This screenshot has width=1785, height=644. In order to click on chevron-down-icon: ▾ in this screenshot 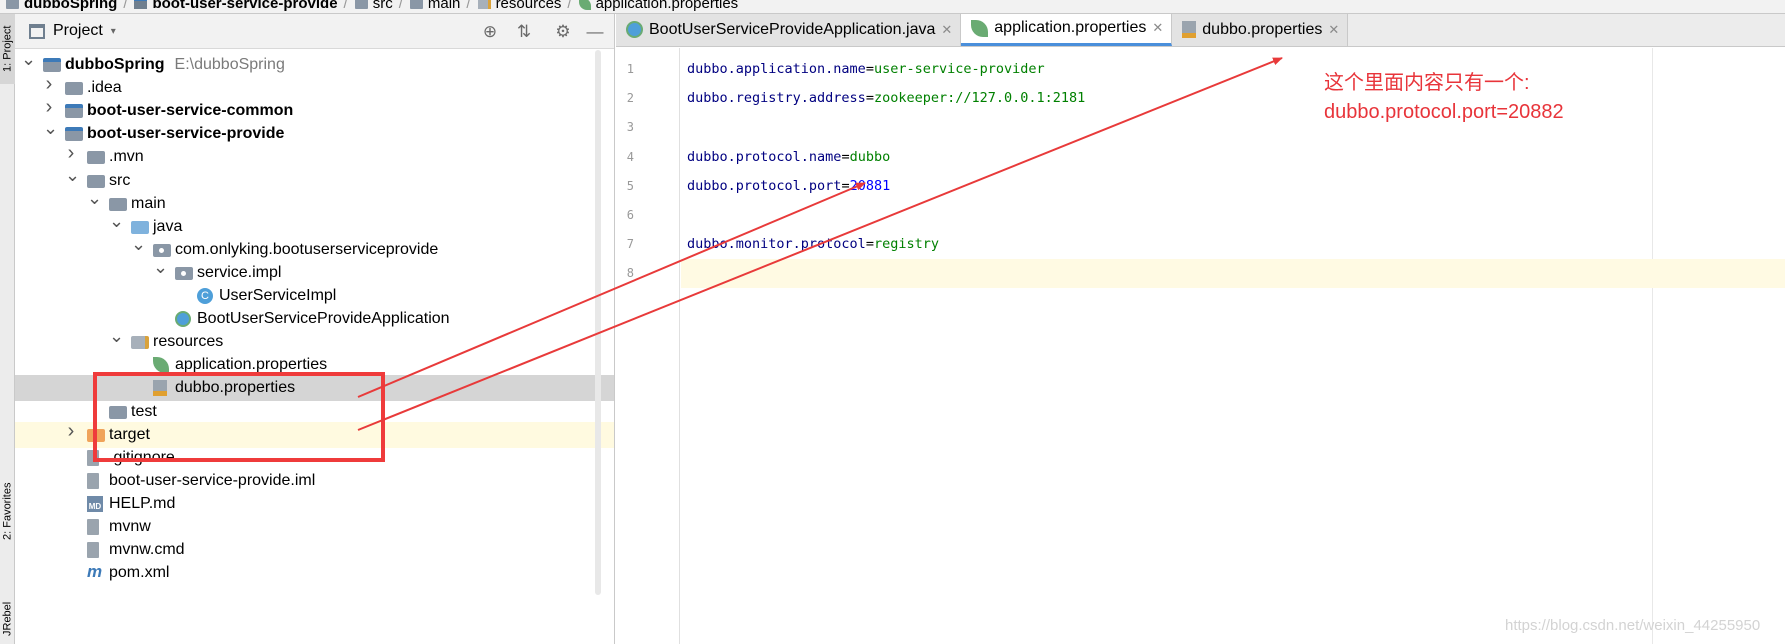, I will do `click(113, 31)`.